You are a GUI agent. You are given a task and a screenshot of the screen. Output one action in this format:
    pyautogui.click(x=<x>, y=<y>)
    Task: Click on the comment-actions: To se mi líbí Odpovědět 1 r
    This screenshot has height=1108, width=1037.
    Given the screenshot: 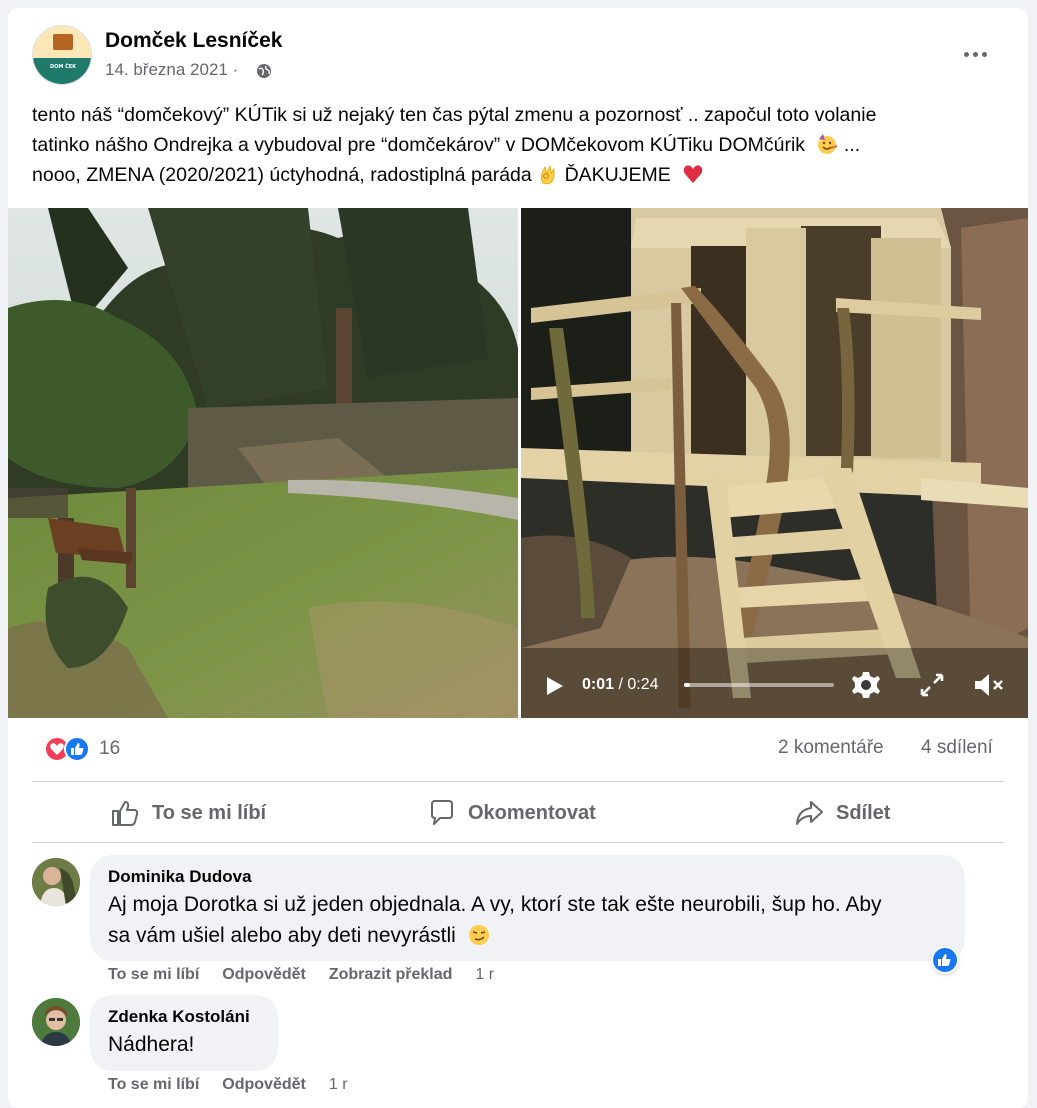 What is the action you would take?
    pyautogui.click(x=239, y=1085)
    